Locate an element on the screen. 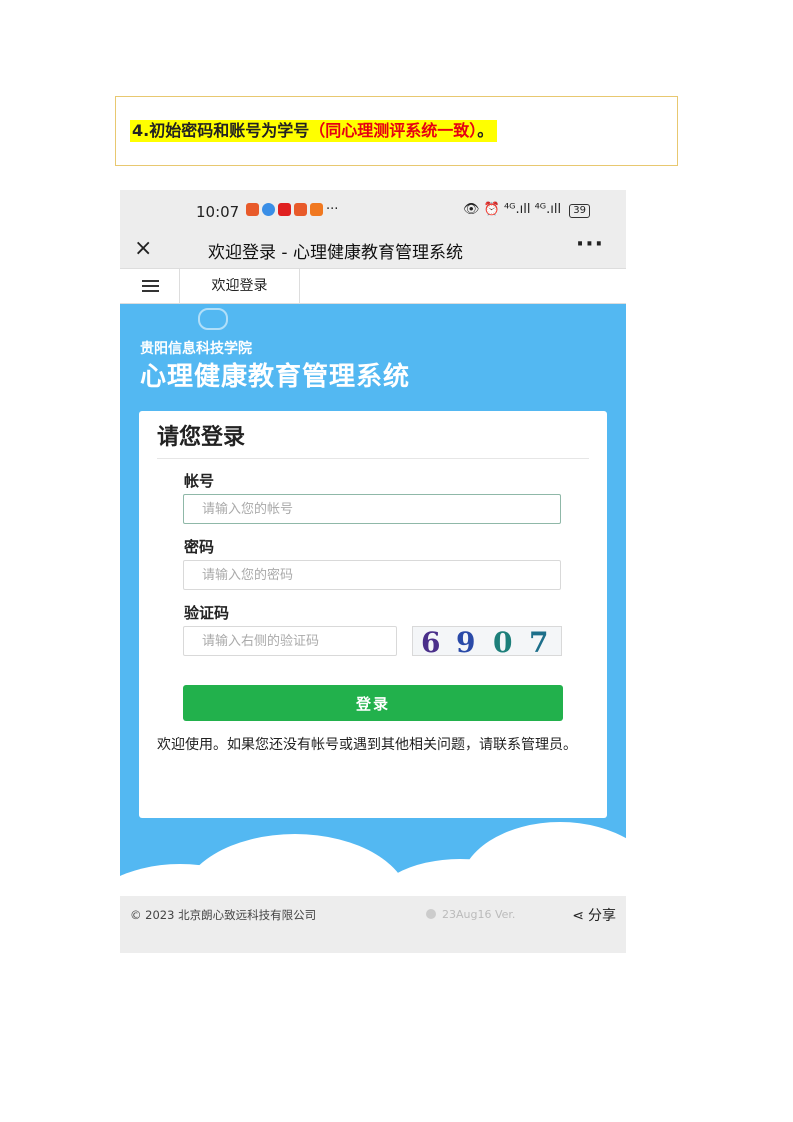 This screenshot has width=793, height=1122. captcha-char: 6 is located at coordinates (431, 641).